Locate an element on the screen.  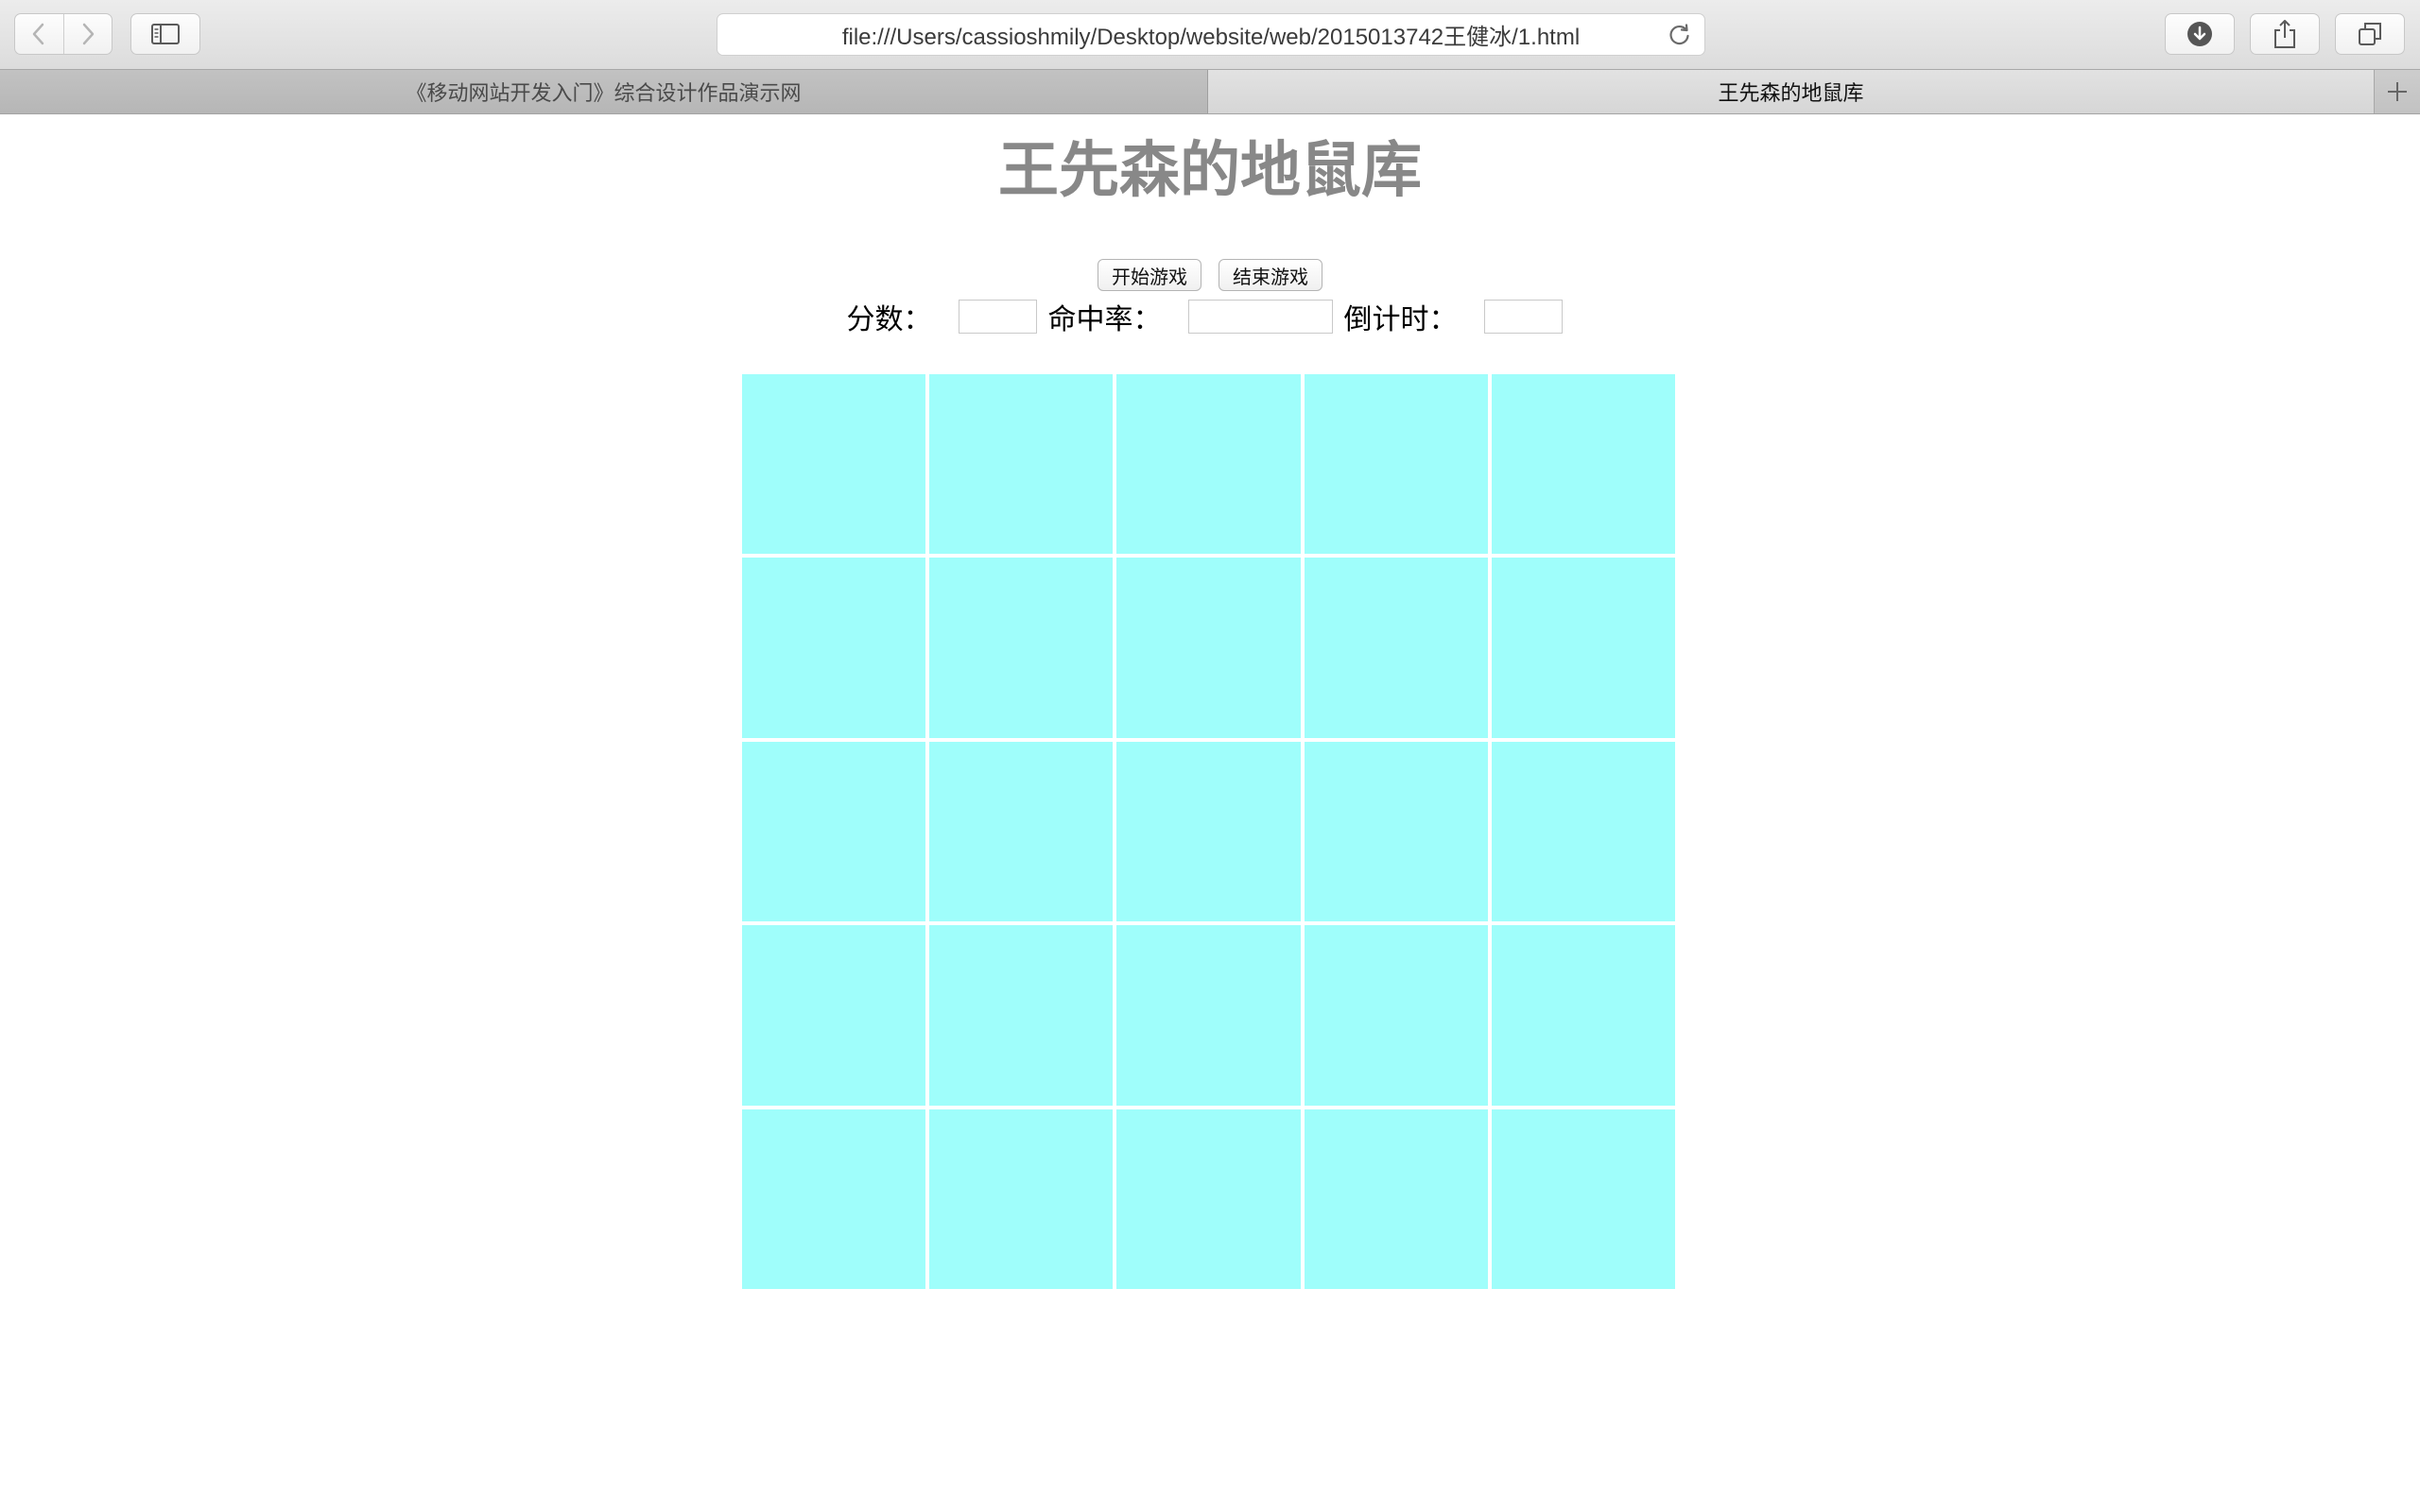
tabs-overview-button is located at coordinates (2370, 34).